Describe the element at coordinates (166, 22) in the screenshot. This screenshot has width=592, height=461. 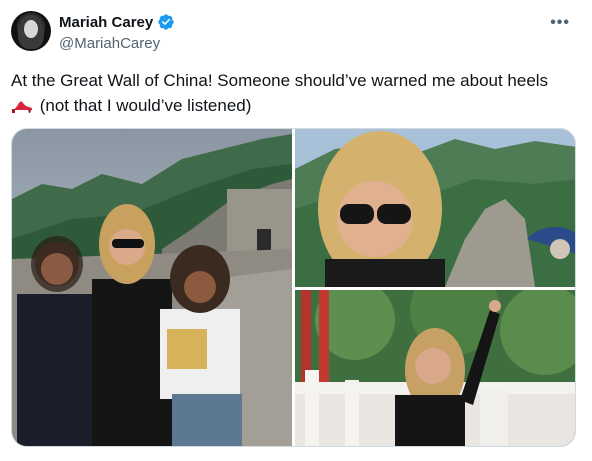
I see `verified-badge-icon` at that location.